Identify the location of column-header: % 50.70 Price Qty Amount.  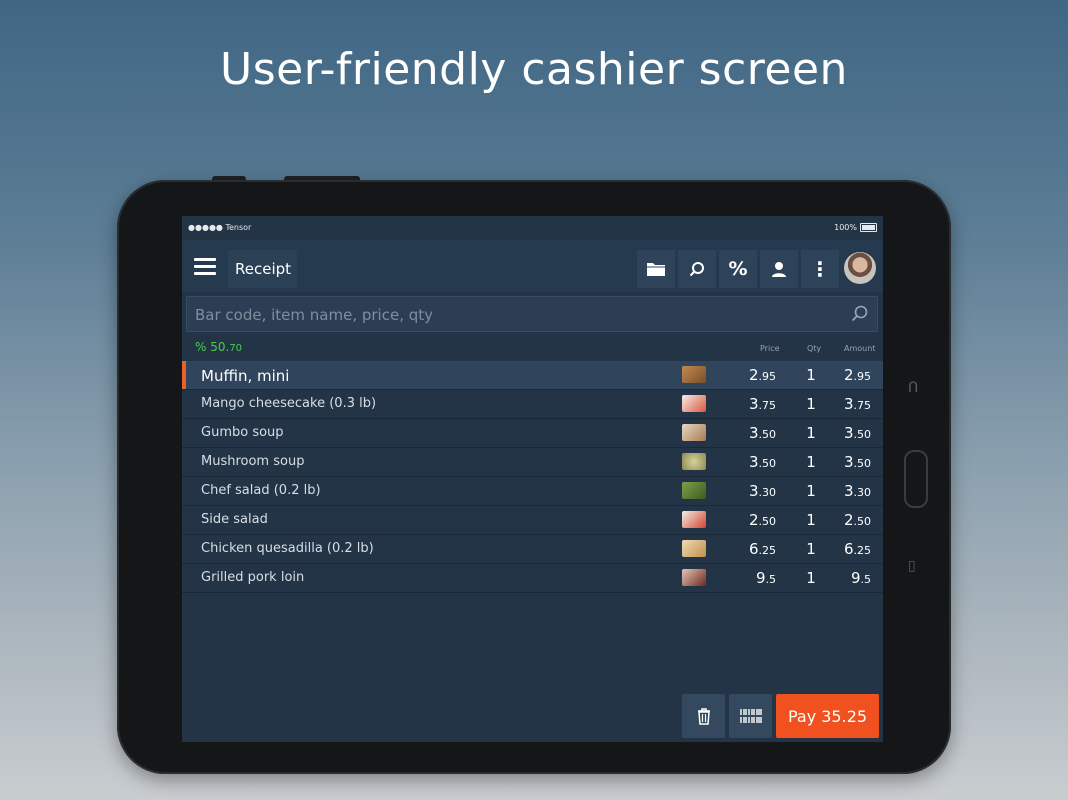
(532, 348).